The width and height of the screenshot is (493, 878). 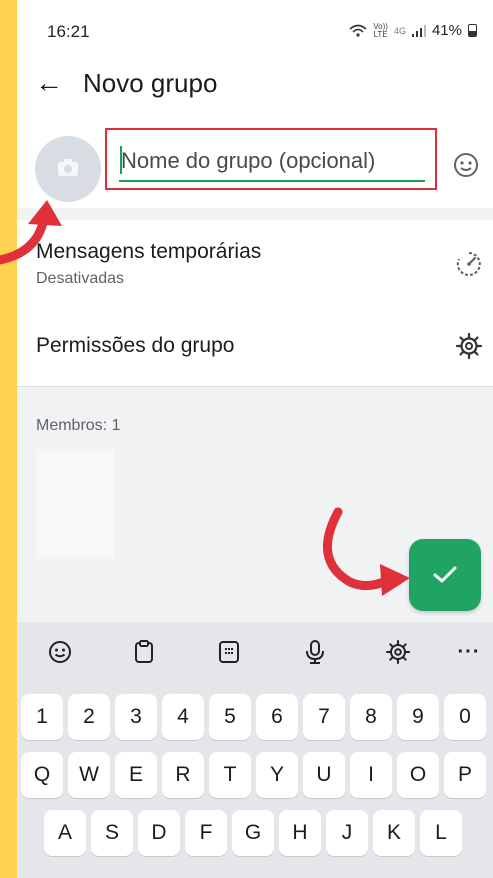 What do you see at coordinates (277, 775) in the screenshot?
I see `key-y: Y` at bounding box center [277, 775].